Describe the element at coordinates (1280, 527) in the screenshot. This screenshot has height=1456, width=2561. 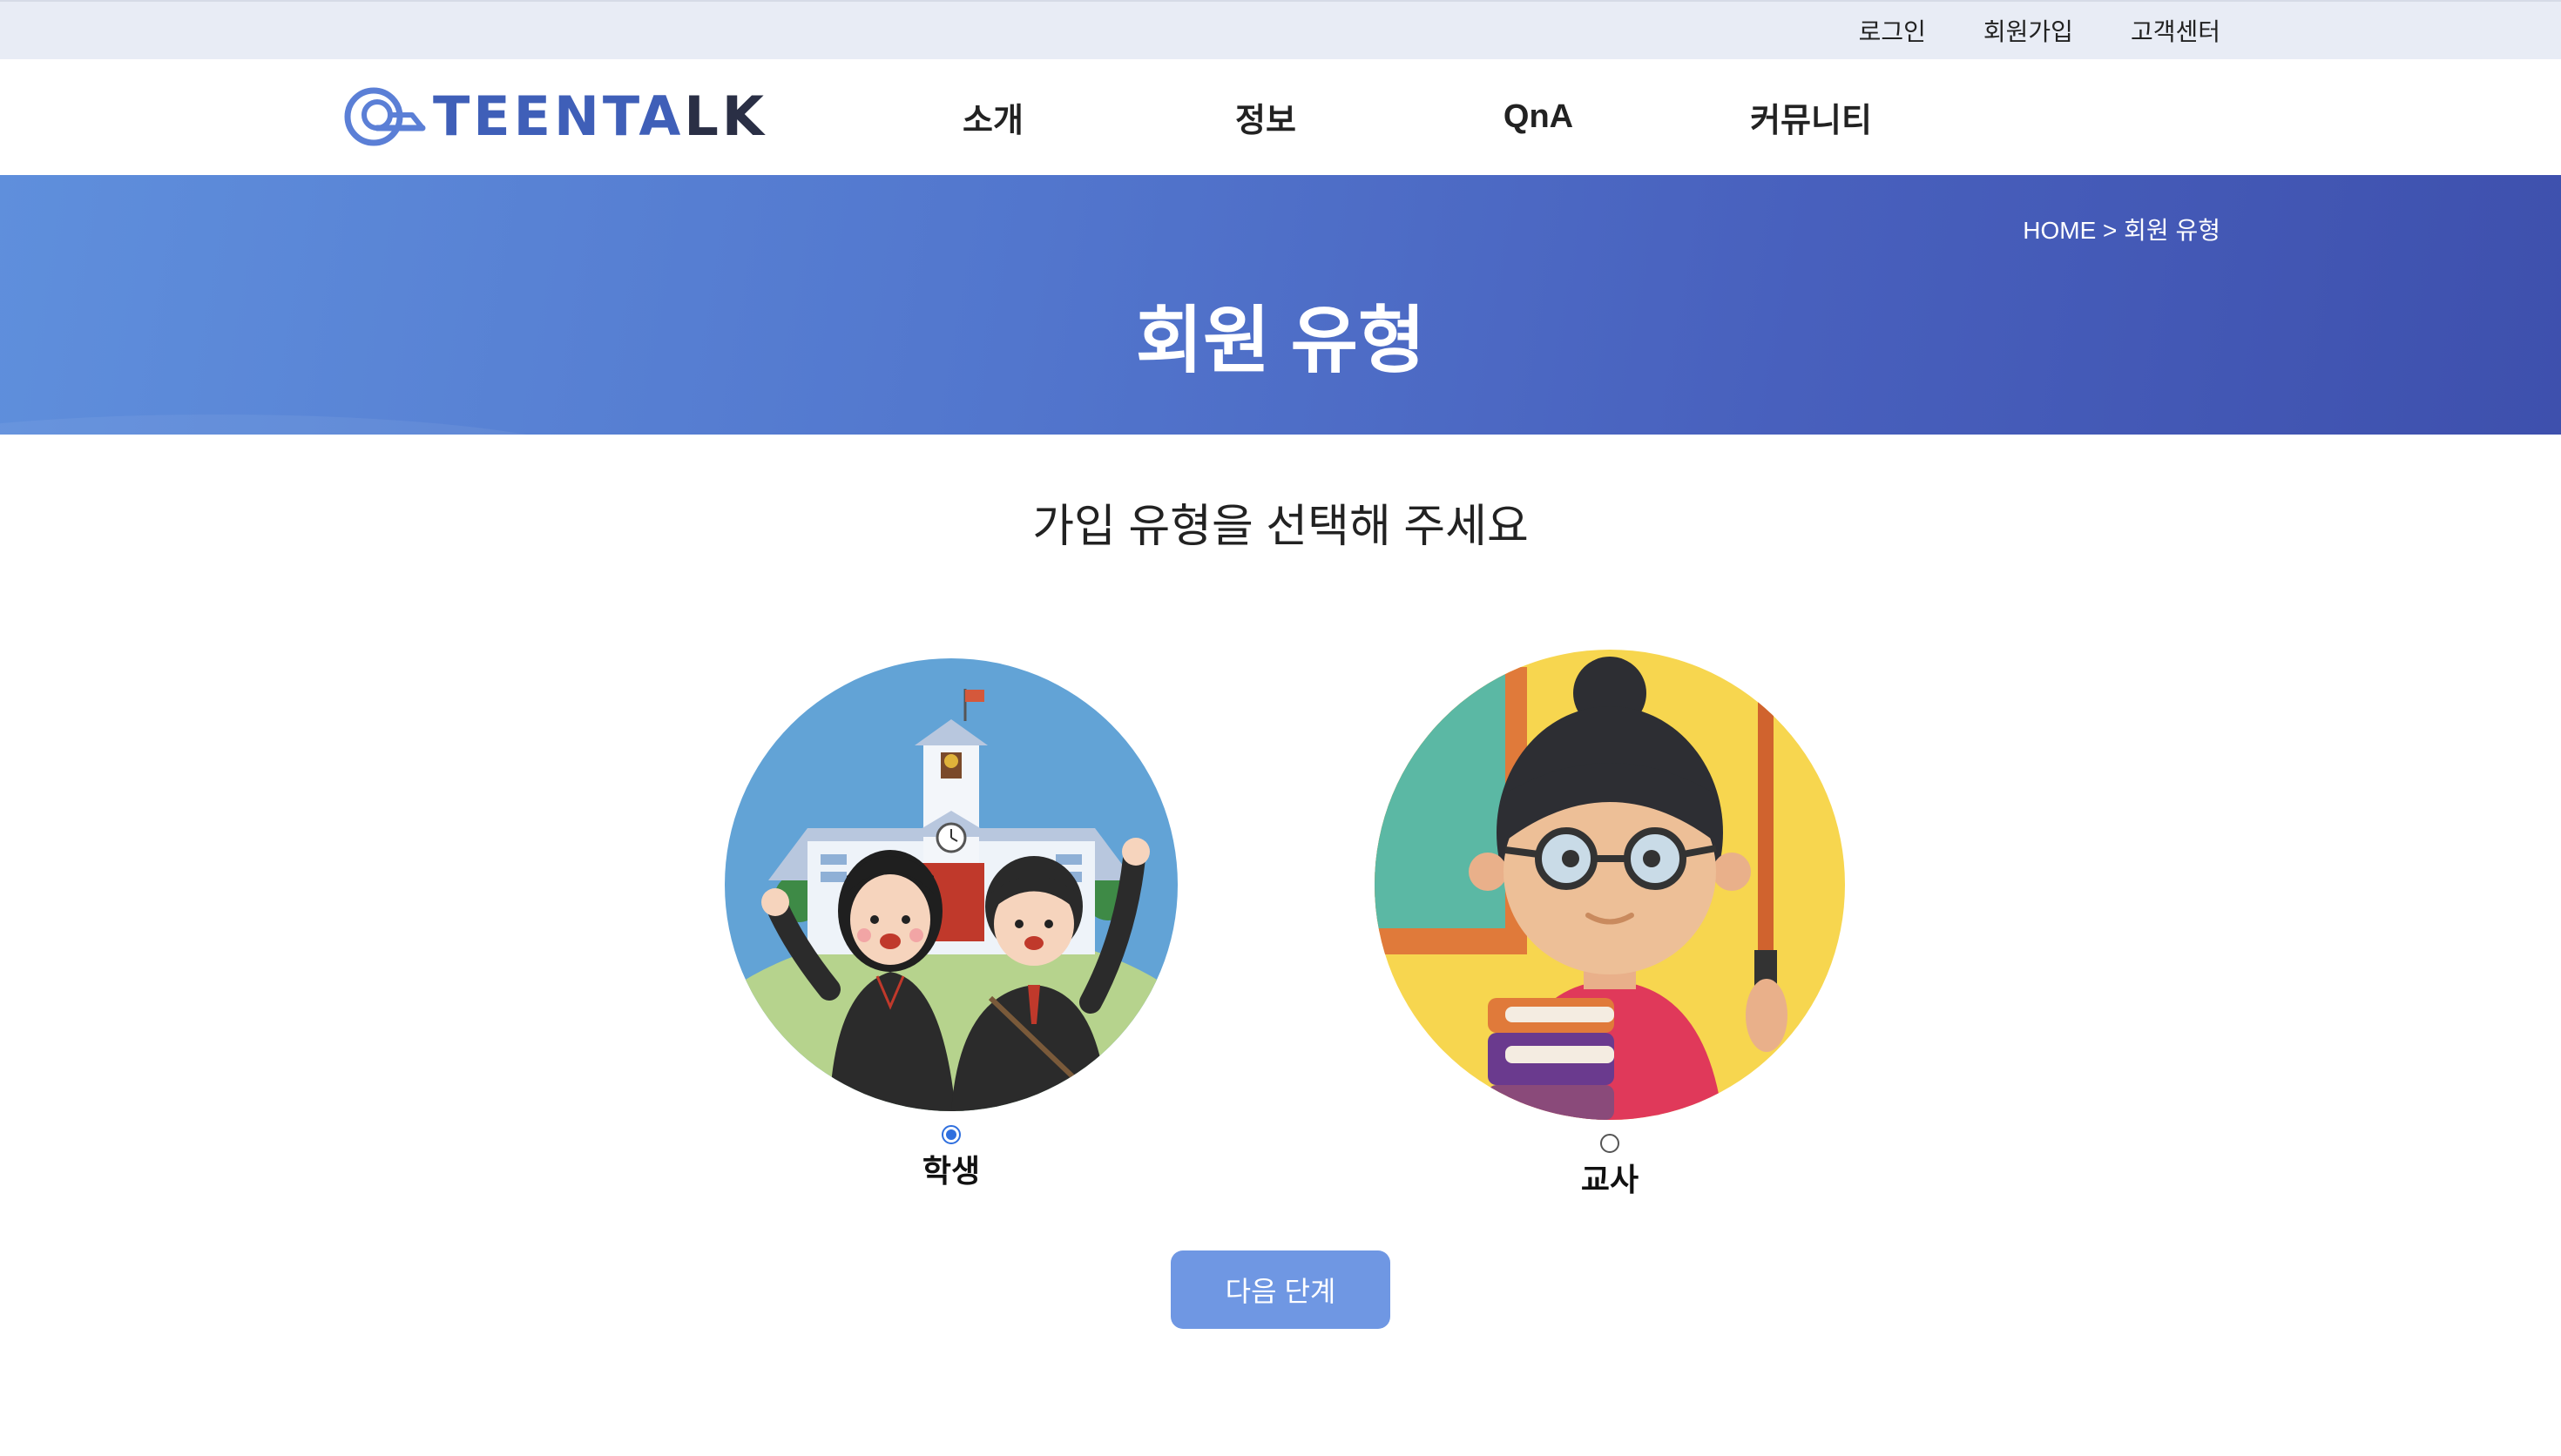
I see `section-subtitle: 가입 유형을 선택해 주세요` at that location.